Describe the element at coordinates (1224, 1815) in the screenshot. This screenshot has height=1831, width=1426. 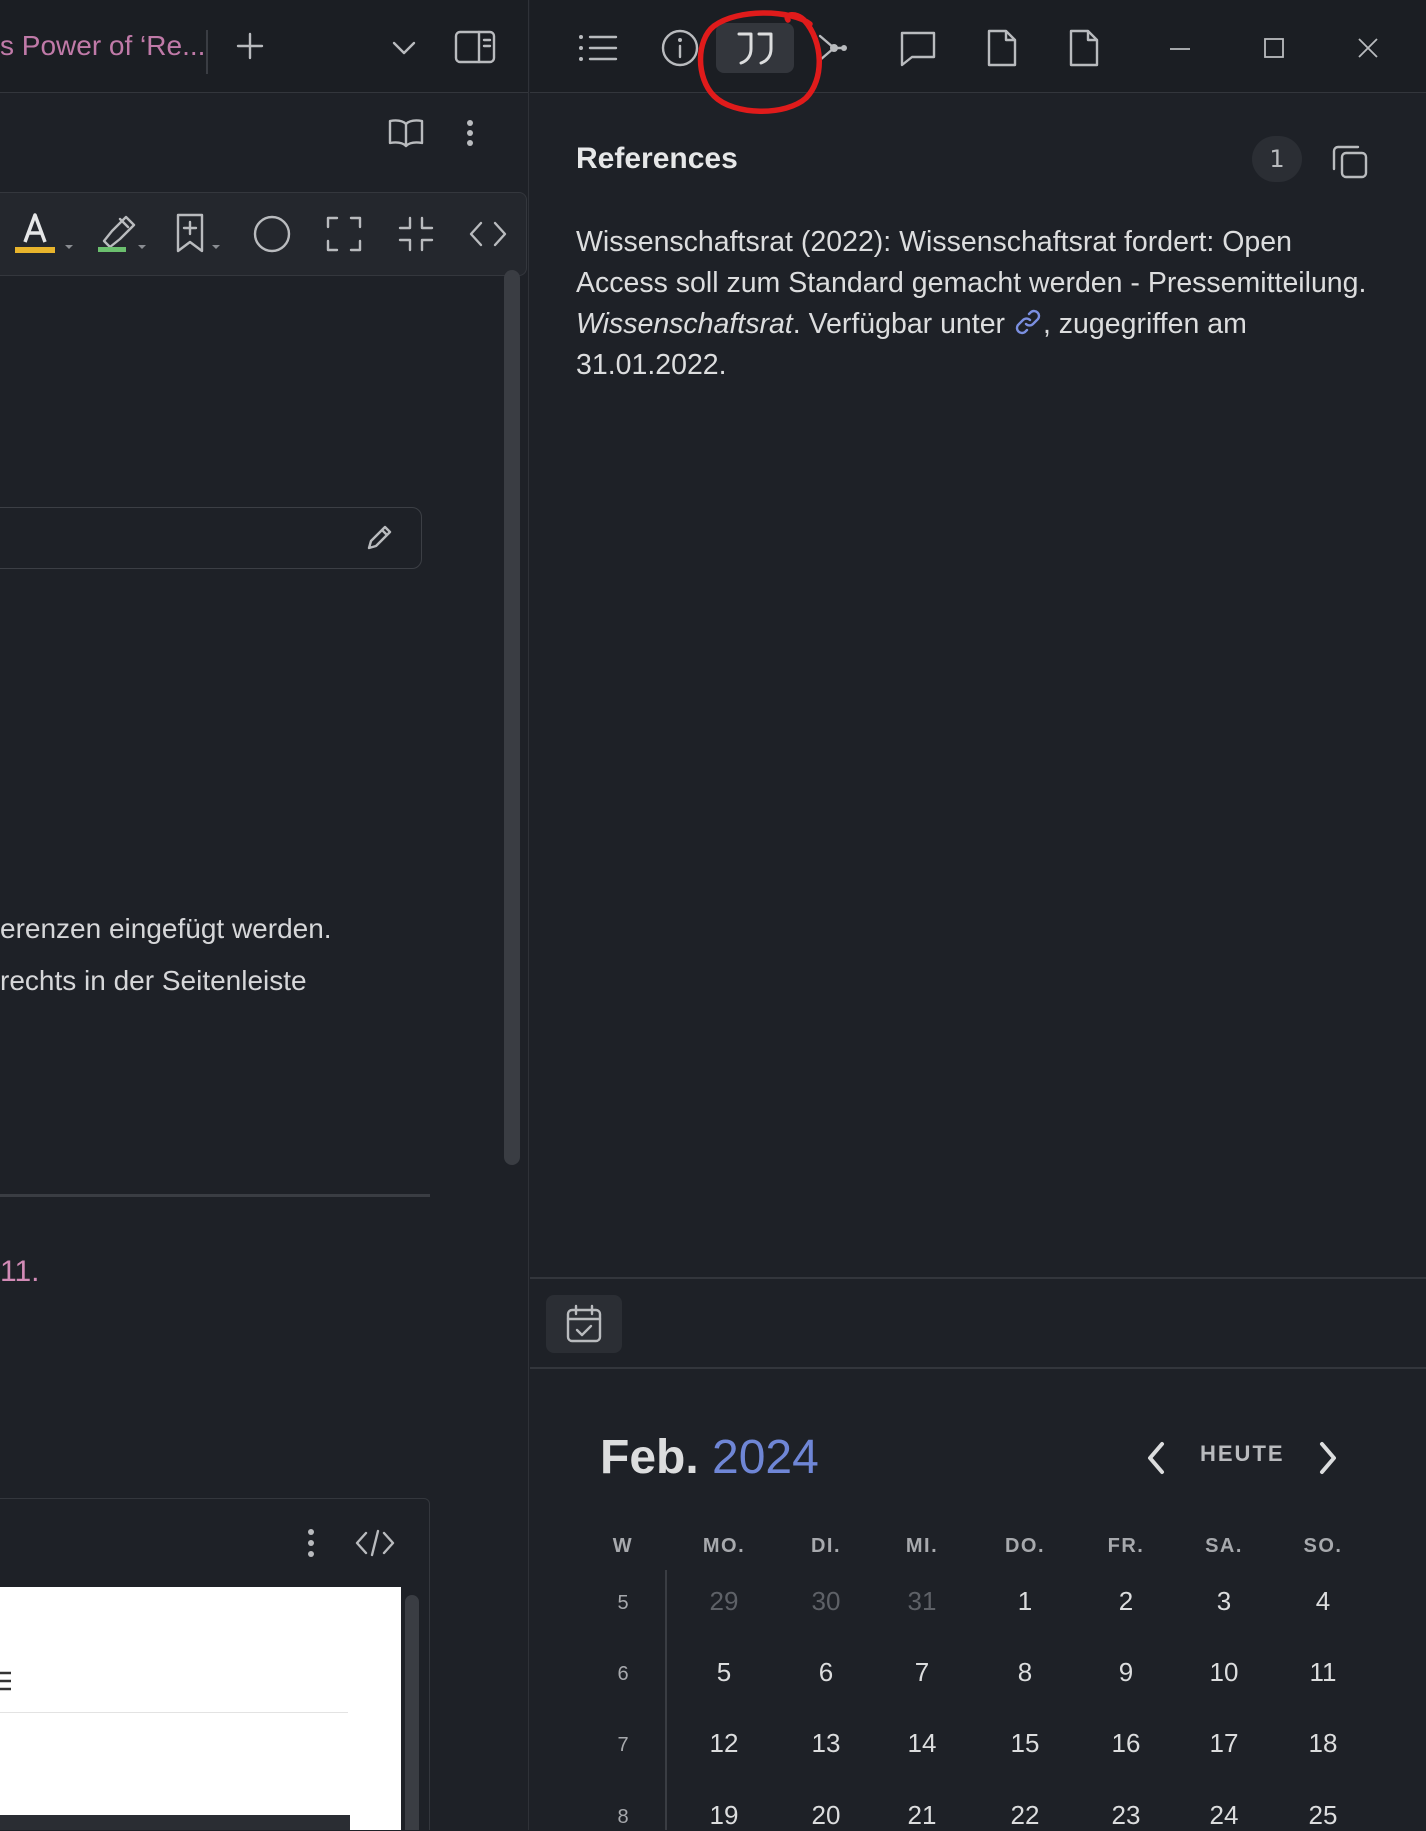
I see `calendar-day: 24` at that location.